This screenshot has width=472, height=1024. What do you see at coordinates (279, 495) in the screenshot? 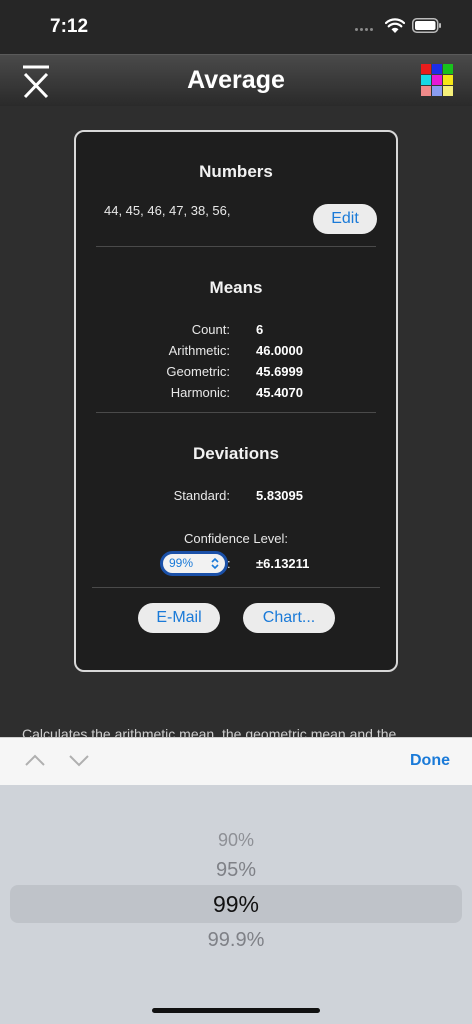
I see `standard-value: 5.83095` at bounding box center [279, 495].